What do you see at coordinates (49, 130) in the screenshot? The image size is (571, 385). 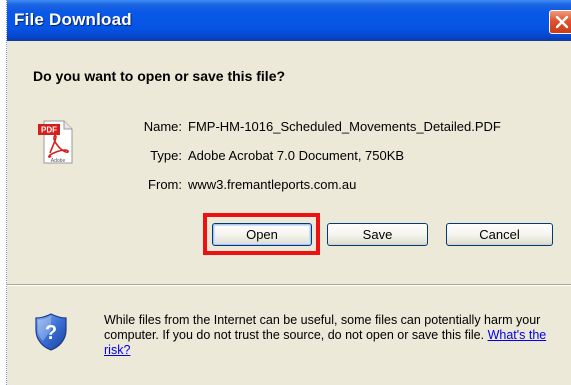 I see `pdf-icon-label: PDF` at bounding box center [49, 130].